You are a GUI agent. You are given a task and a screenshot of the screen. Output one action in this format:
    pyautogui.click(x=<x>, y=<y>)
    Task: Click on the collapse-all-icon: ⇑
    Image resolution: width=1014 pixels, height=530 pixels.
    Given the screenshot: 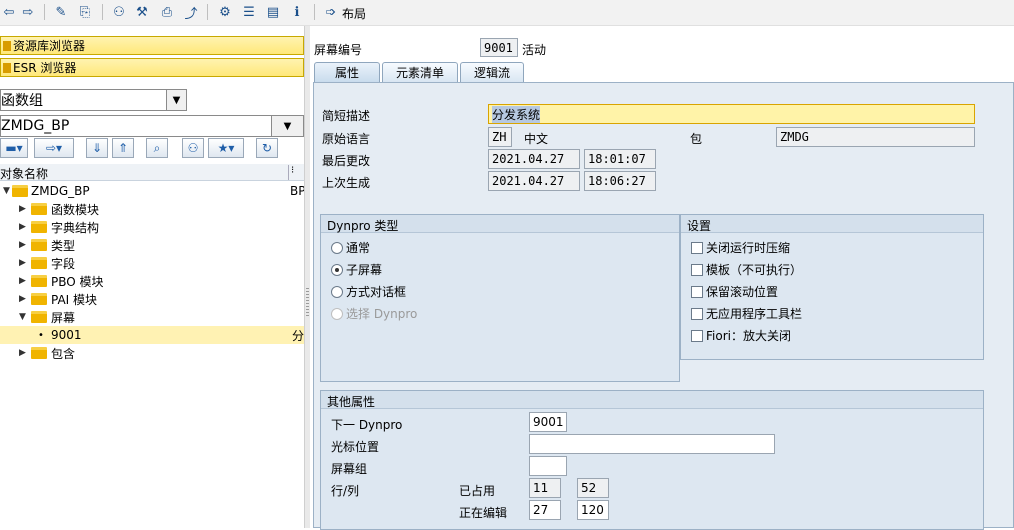 What is the action you would take?
    pyautogui.click(x=123, y=148)
    